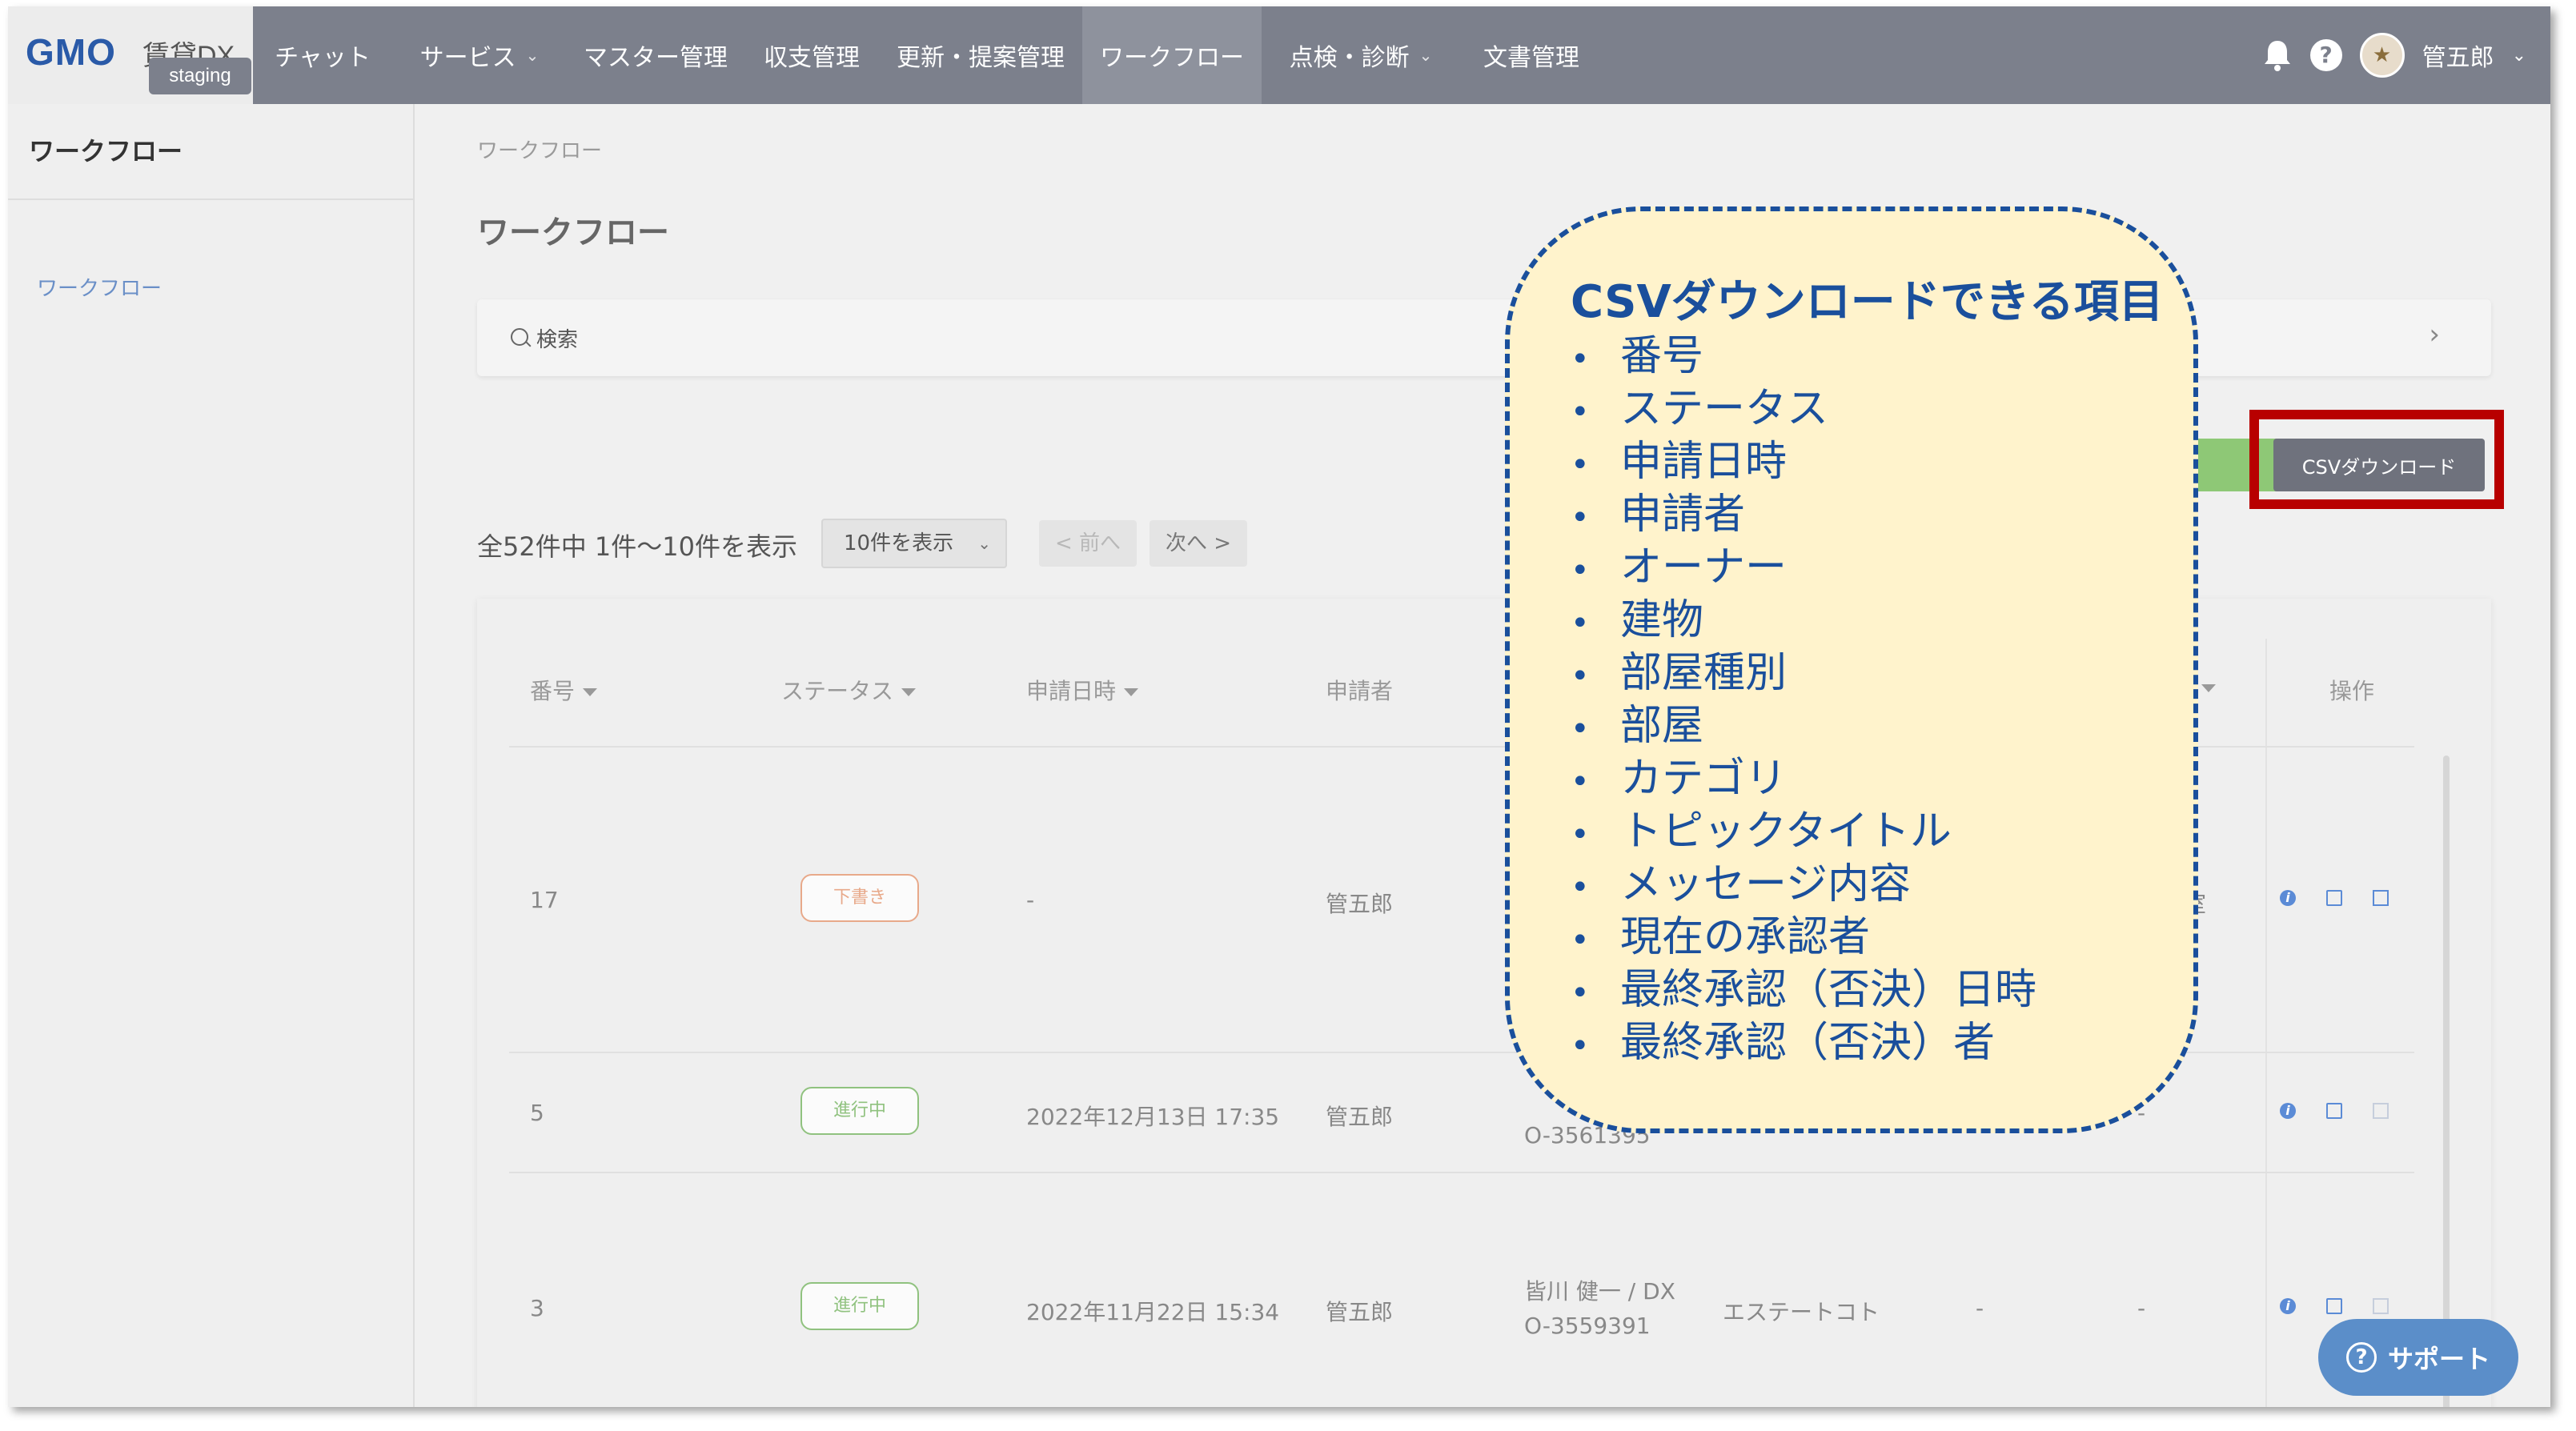 The width and height of the screenshot is (2576, 1431). What do you see at coordinates (1531, 55) in the screenshot?
I see `nav-documents: 文書管理` at bounding box center [1531, 55].